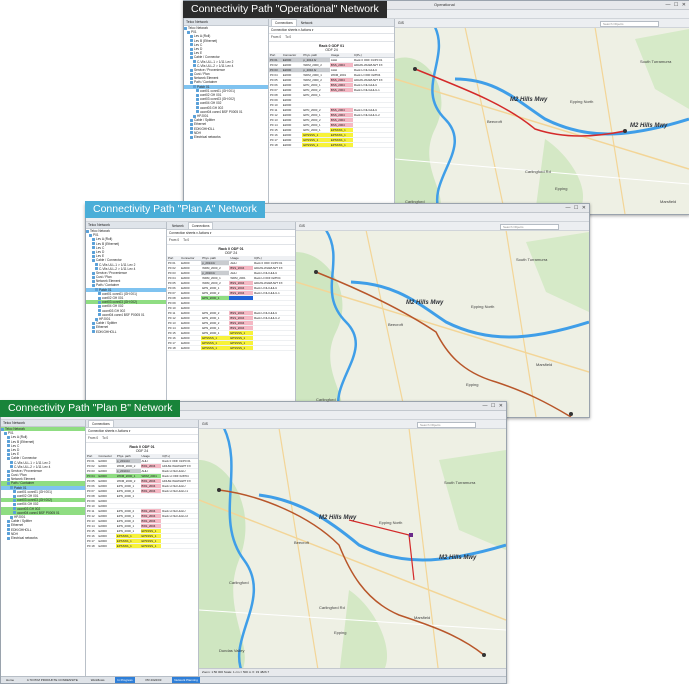 The image size is (689, 684). Describe the element at coordinates (186, 680) in the screenshot. I see `taskbar-item-active: Network Planning` at that location.